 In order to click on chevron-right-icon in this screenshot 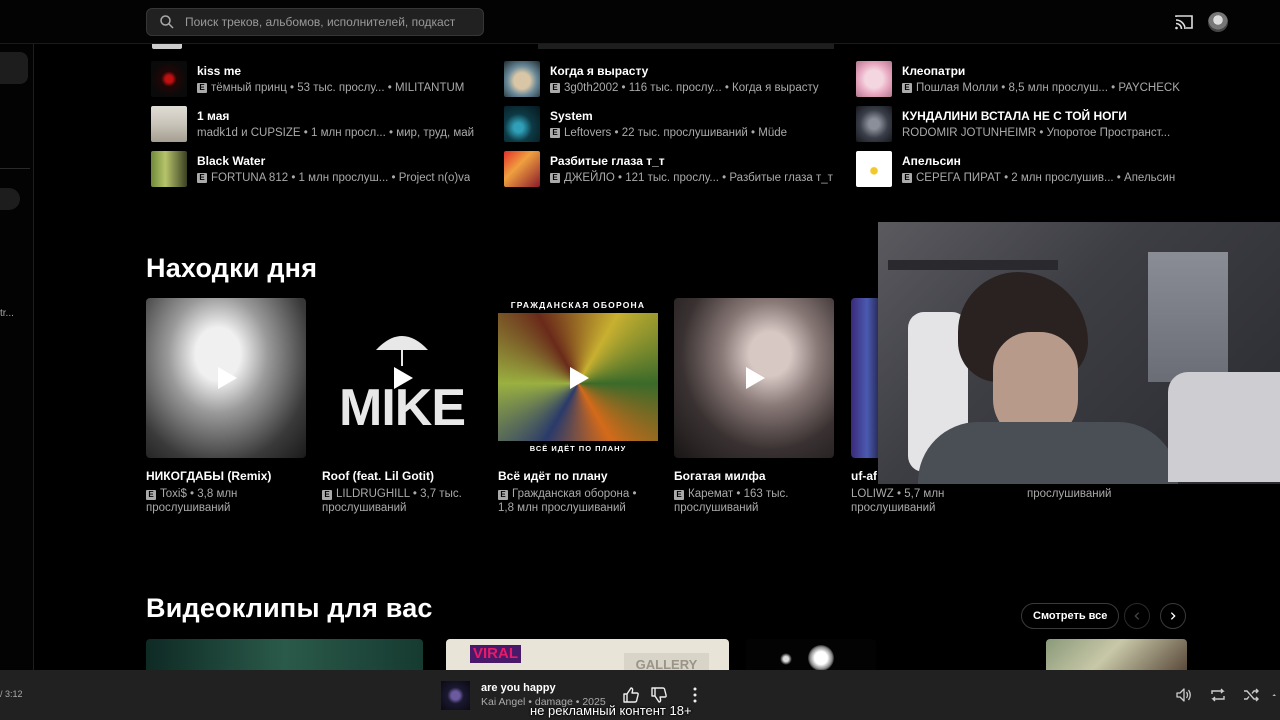, I will do `click(1173, 616)`.